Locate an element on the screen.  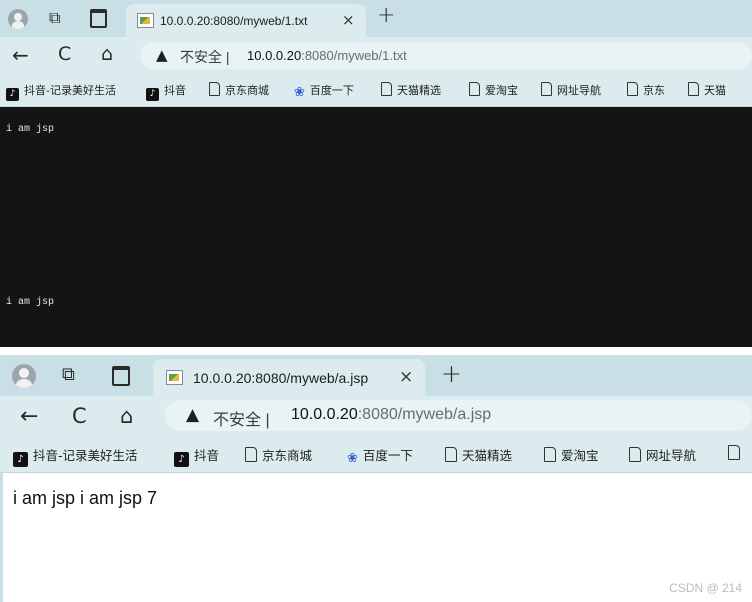
tab-active: 10.0.0.20:8080/myweb/1.txt × is located at coordinates (246, 20).